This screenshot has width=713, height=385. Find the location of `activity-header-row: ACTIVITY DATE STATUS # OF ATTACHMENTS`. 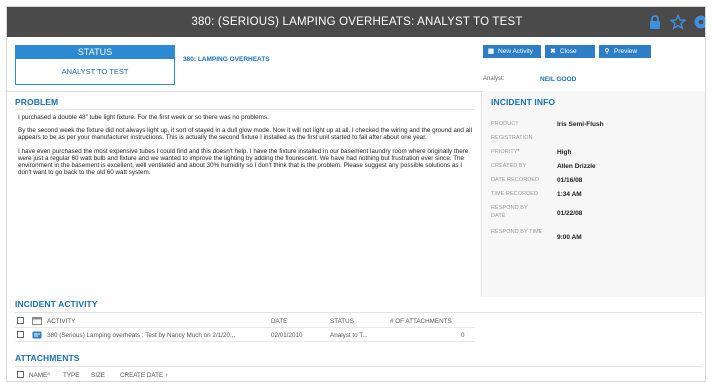

activity-header-row: ACTIVITY DATE STATUS # OF ATTACHMENTS is located at coordinates (245, 321).